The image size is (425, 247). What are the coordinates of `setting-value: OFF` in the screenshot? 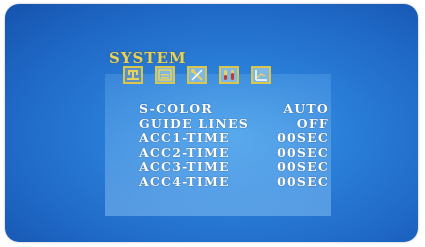 It's located at (312, 123).